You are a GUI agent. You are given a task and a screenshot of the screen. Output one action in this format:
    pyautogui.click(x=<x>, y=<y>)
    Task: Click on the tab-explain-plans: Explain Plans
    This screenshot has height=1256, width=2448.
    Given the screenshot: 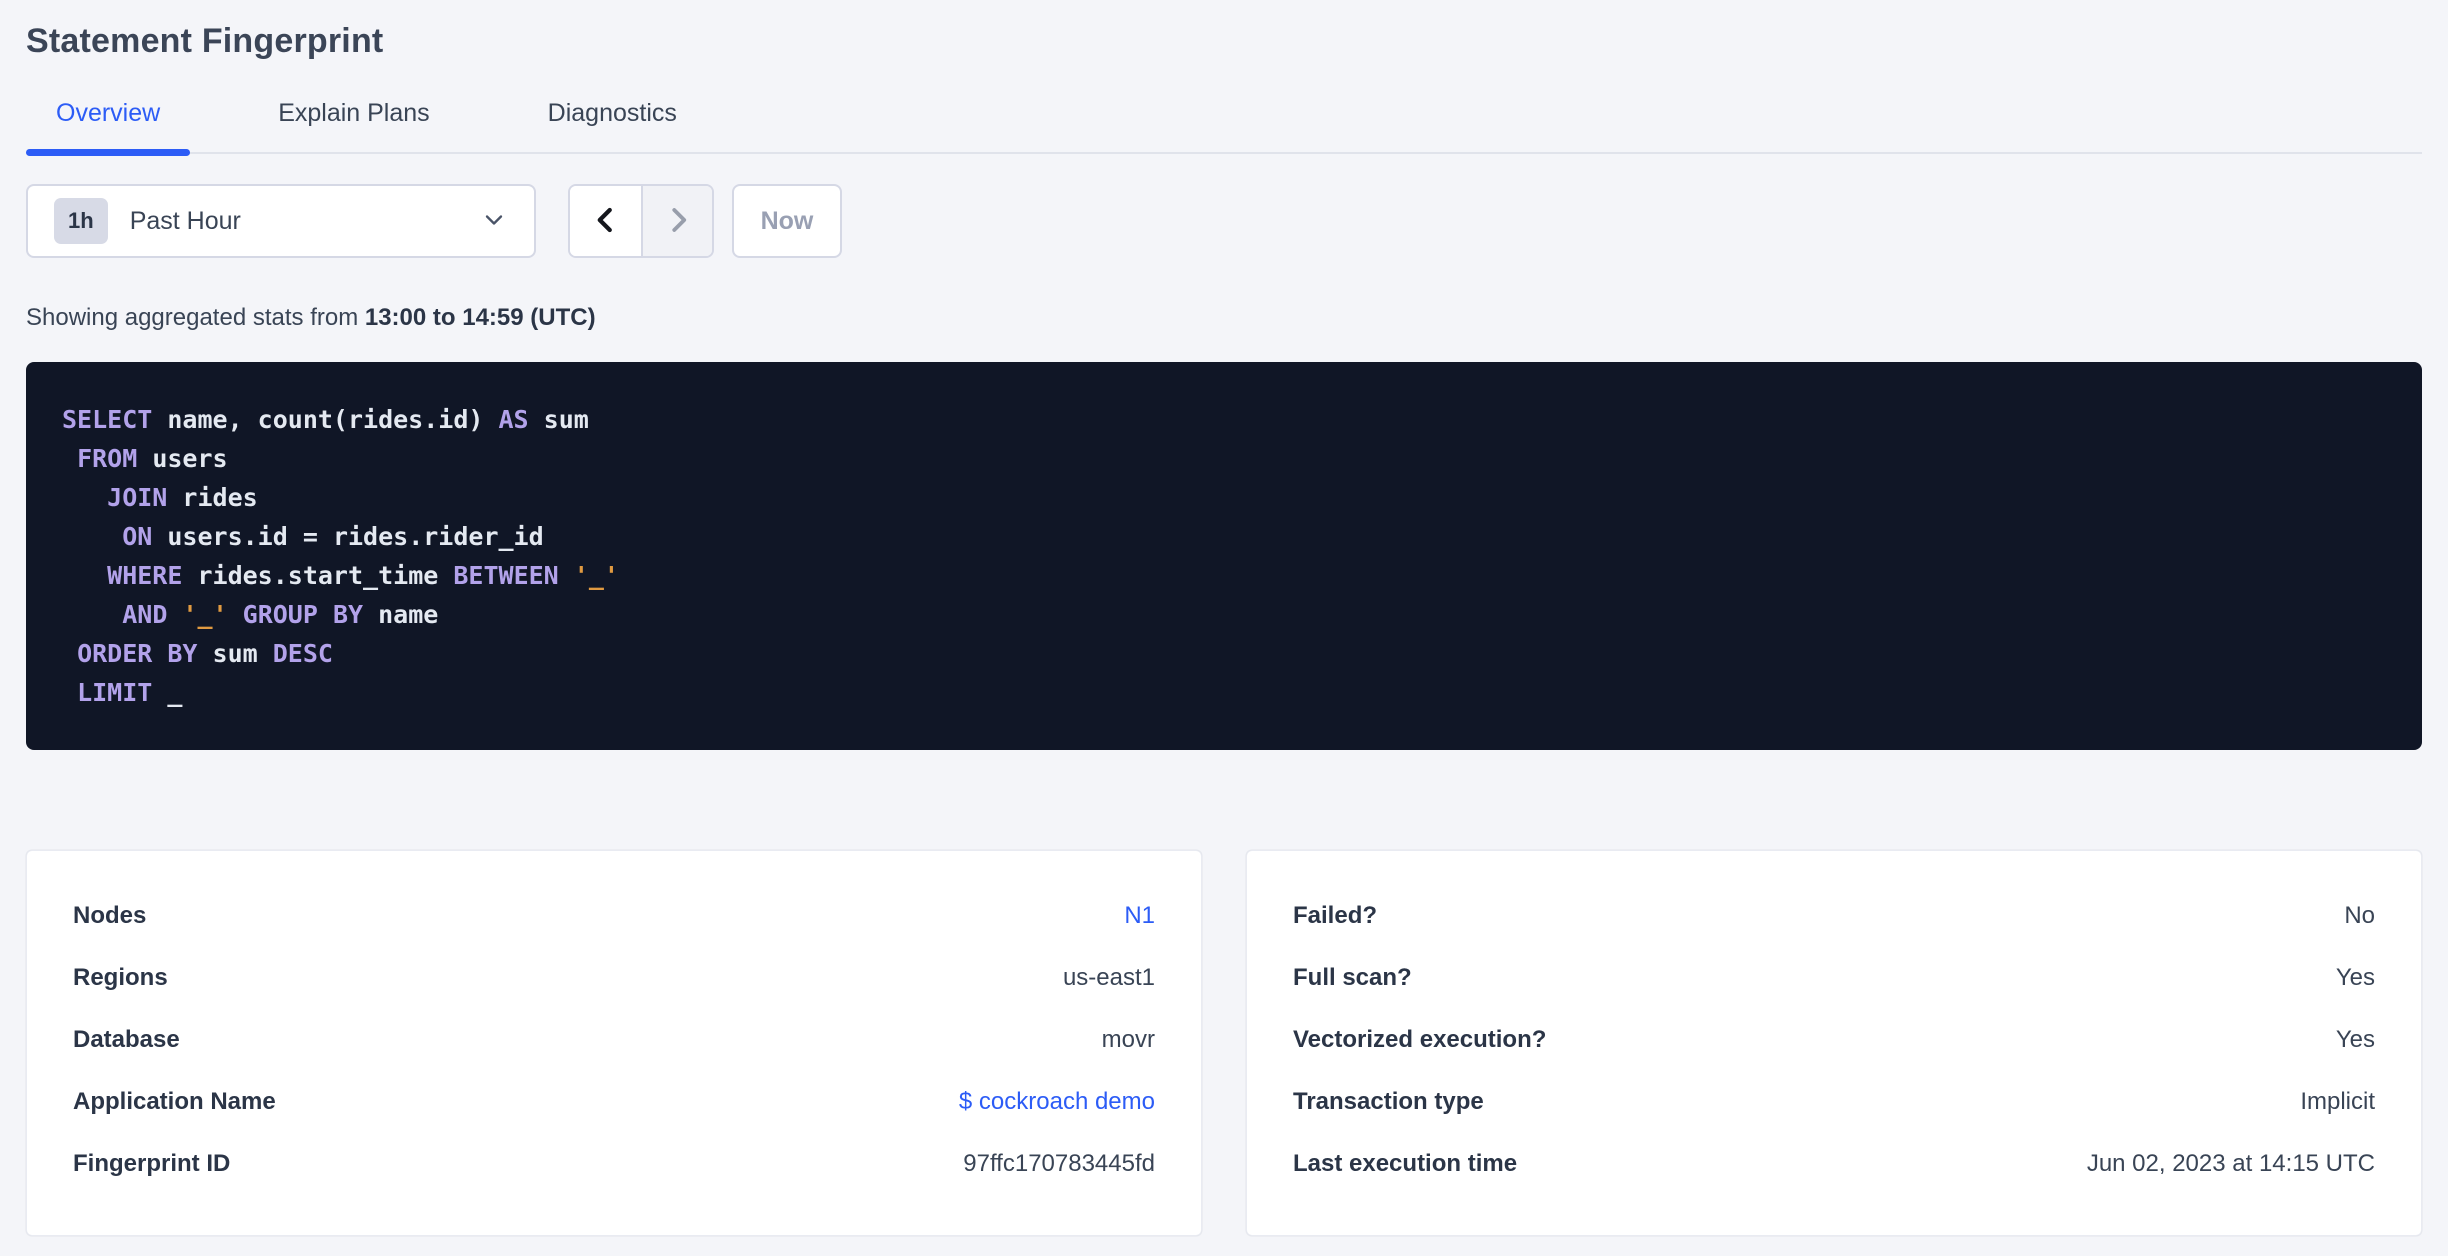 What is the action you would take?
    pyautogui.click(x=353, y=125)
    